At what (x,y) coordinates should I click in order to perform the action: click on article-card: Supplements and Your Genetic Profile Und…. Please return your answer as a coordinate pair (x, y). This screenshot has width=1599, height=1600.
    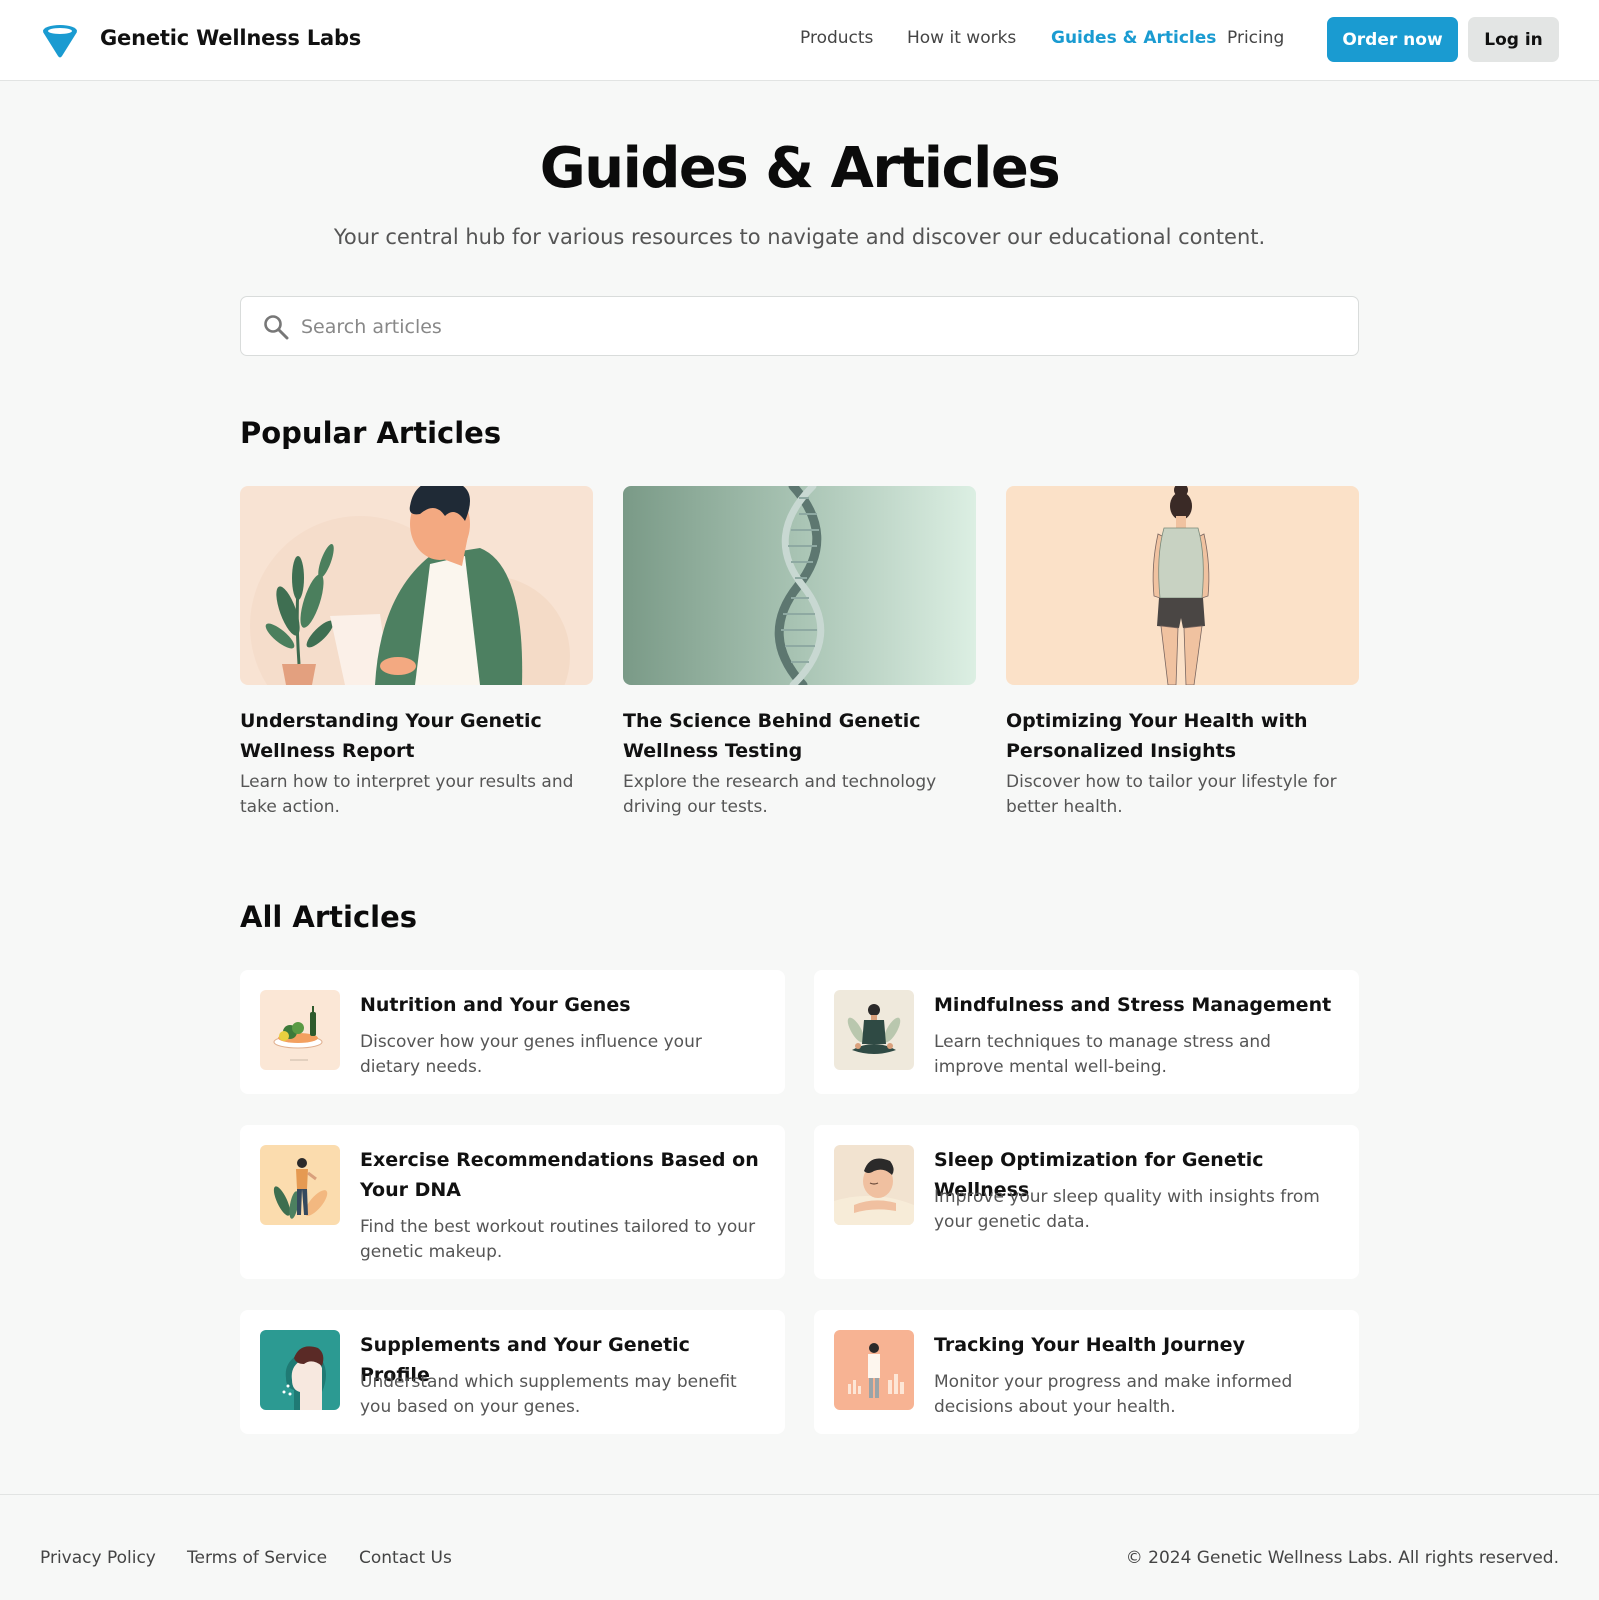
    Looking at the image, I should click on (512, 1372).